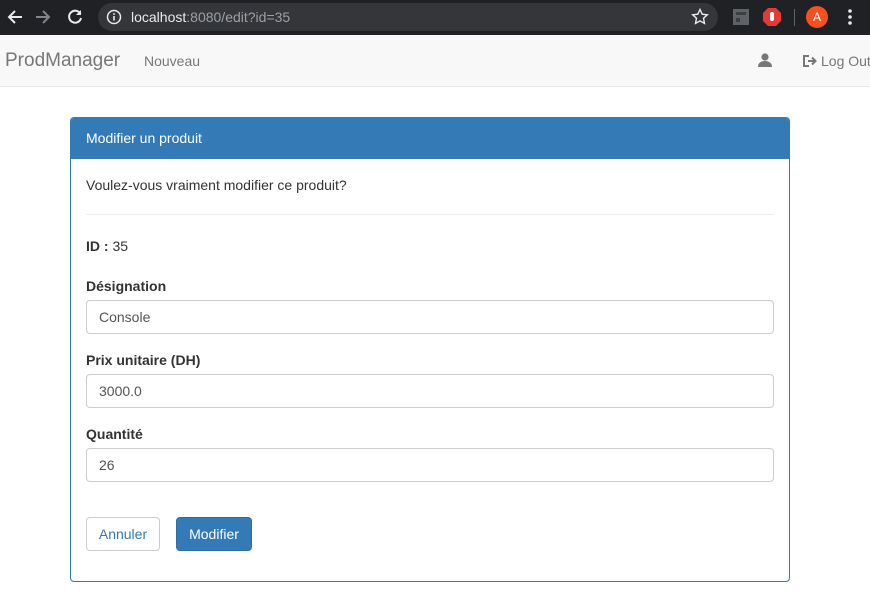  I want to click on id-label: ID :, so click(97, 246).